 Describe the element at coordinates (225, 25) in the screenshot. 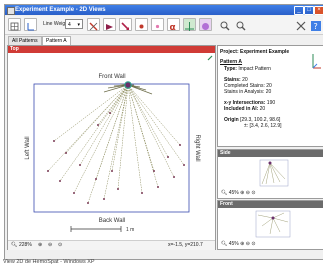

I see `zoom-in-icon` at that location.